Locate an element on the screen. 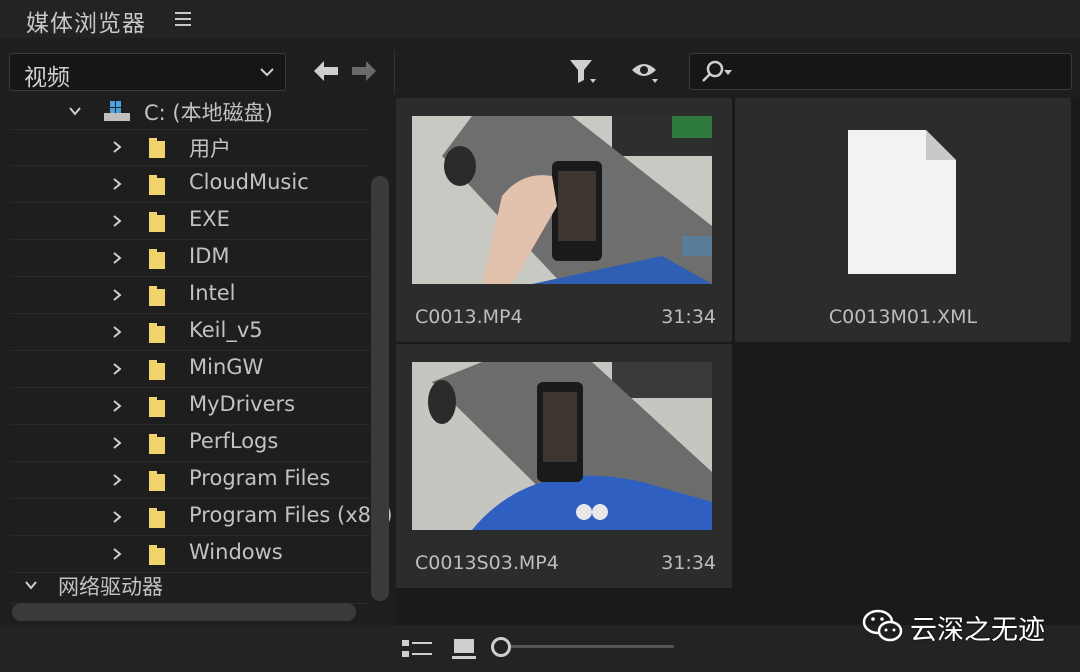 This screenshot has width=1080, height=672. tree-horizontal-scrollbar is located at coordinates (184, 612).